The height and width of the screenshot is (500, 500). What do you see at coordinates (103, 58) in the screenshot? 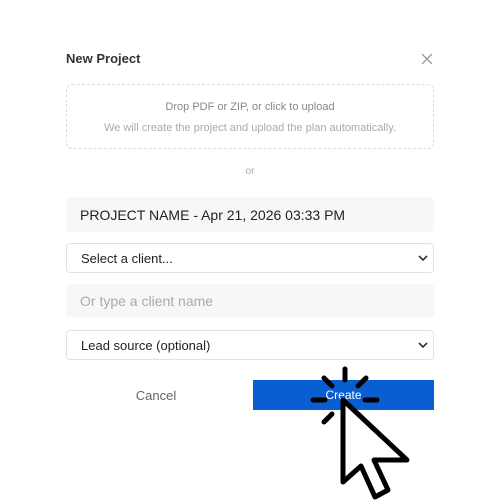
I see `dialog-title: New Project` at bounding box center [103, 58].